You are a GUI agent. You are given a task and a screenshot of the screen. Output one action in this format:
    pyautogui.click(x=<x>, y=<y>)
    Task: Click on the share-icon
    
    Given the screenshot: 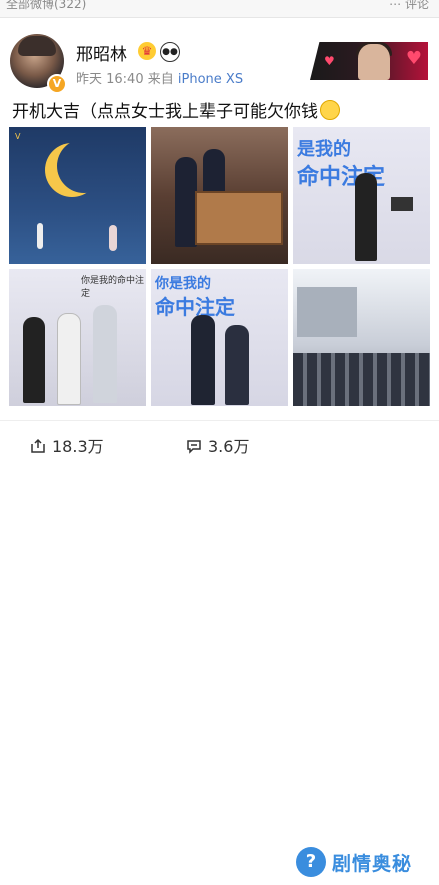 What is the action you would take?
    pyautogui.click(x=38, y=445)
    